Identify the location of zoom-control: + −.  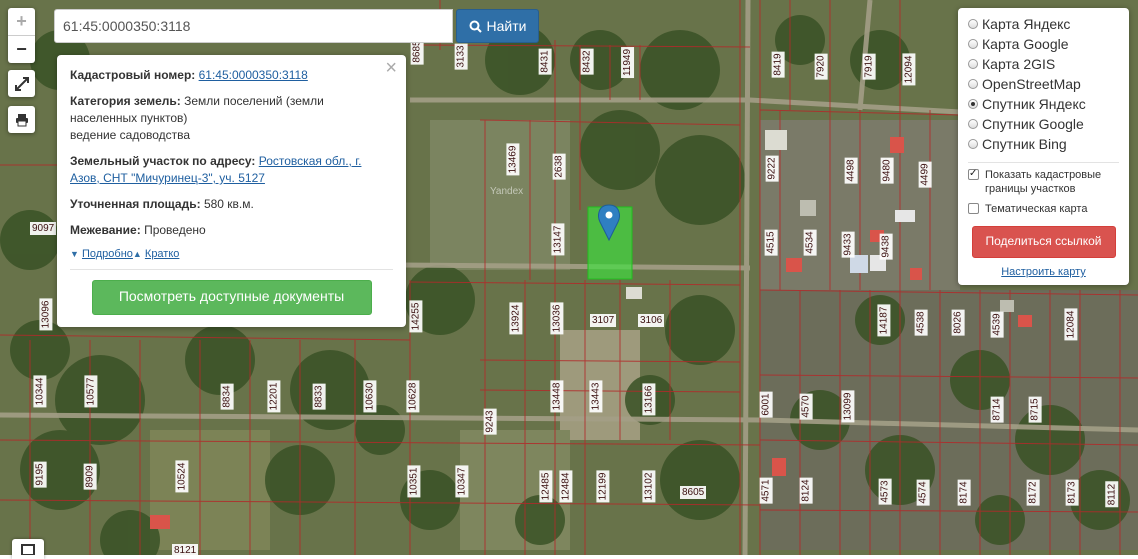
(21, 35).